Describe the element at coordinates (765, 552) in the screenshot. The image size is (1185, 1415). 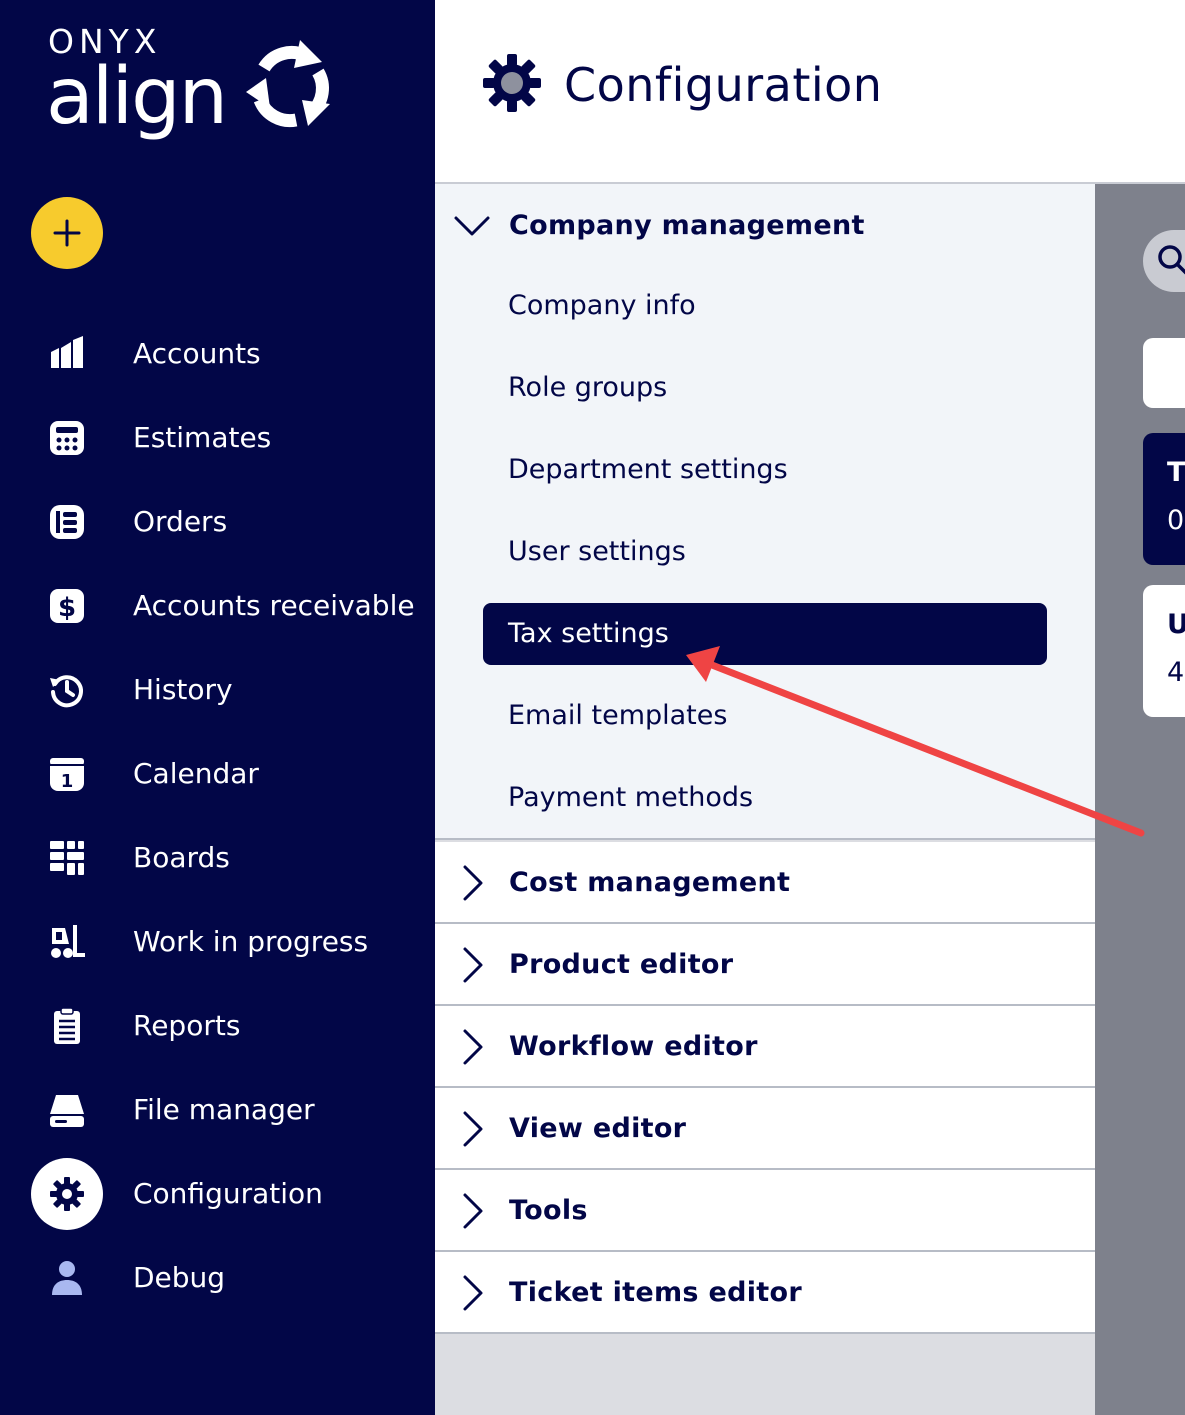
I see `menu-item-user-settings: User settings` at that location.